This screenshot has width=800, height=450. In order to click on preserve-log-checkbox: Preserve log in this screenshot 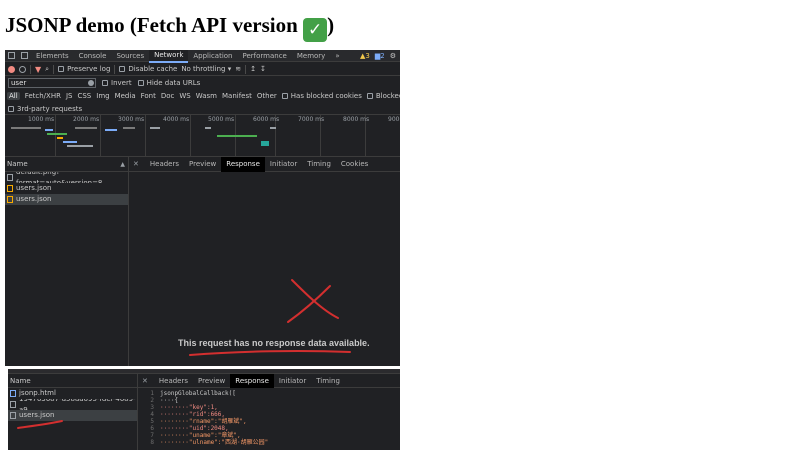, I will do `click(84, 69)`.